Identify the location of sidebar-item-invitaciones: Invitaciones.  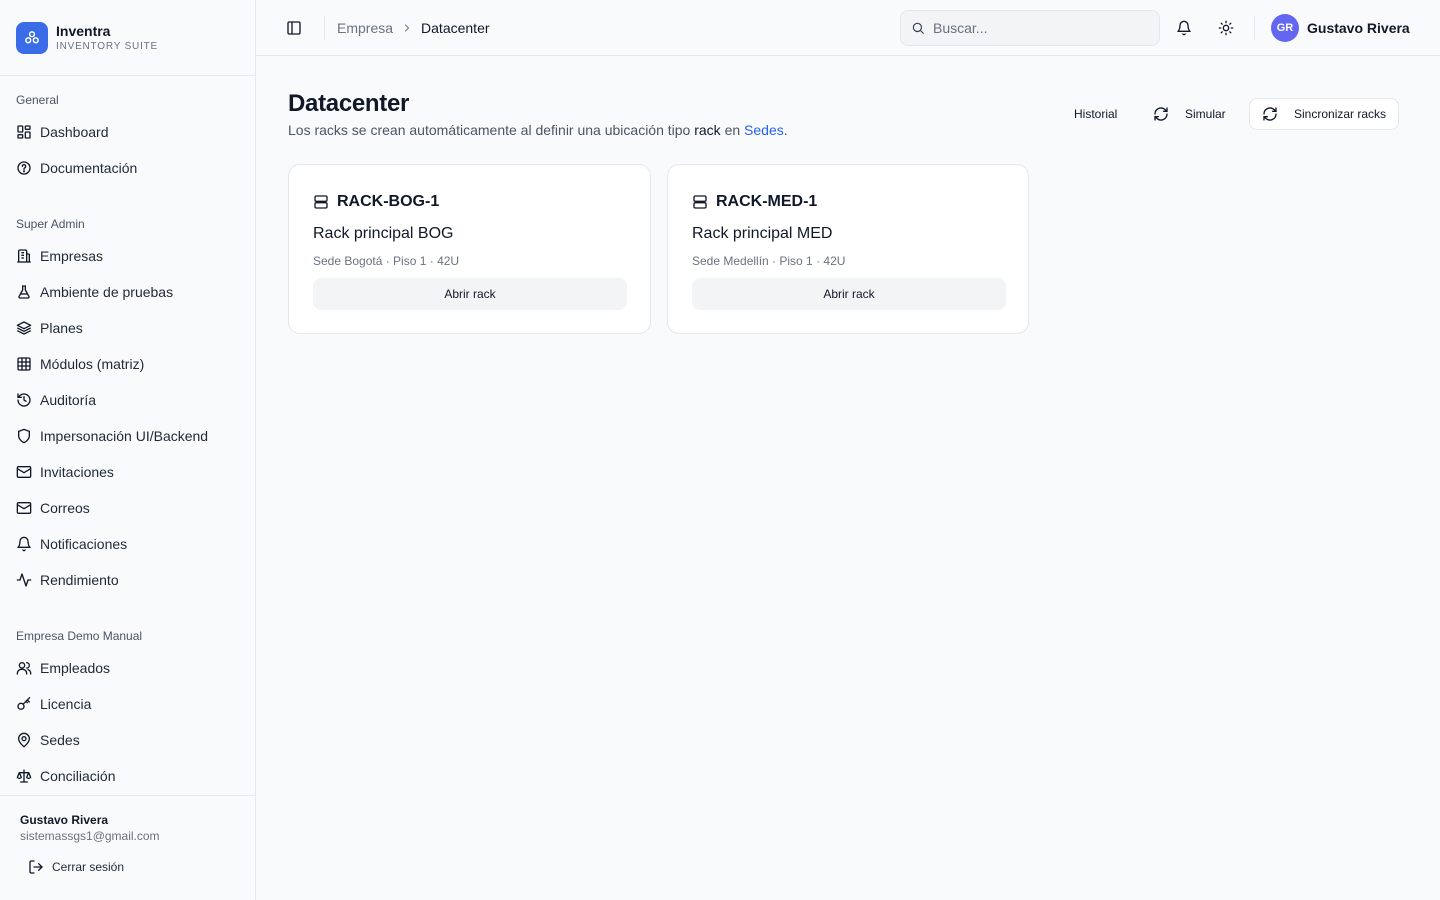
(127, 472).